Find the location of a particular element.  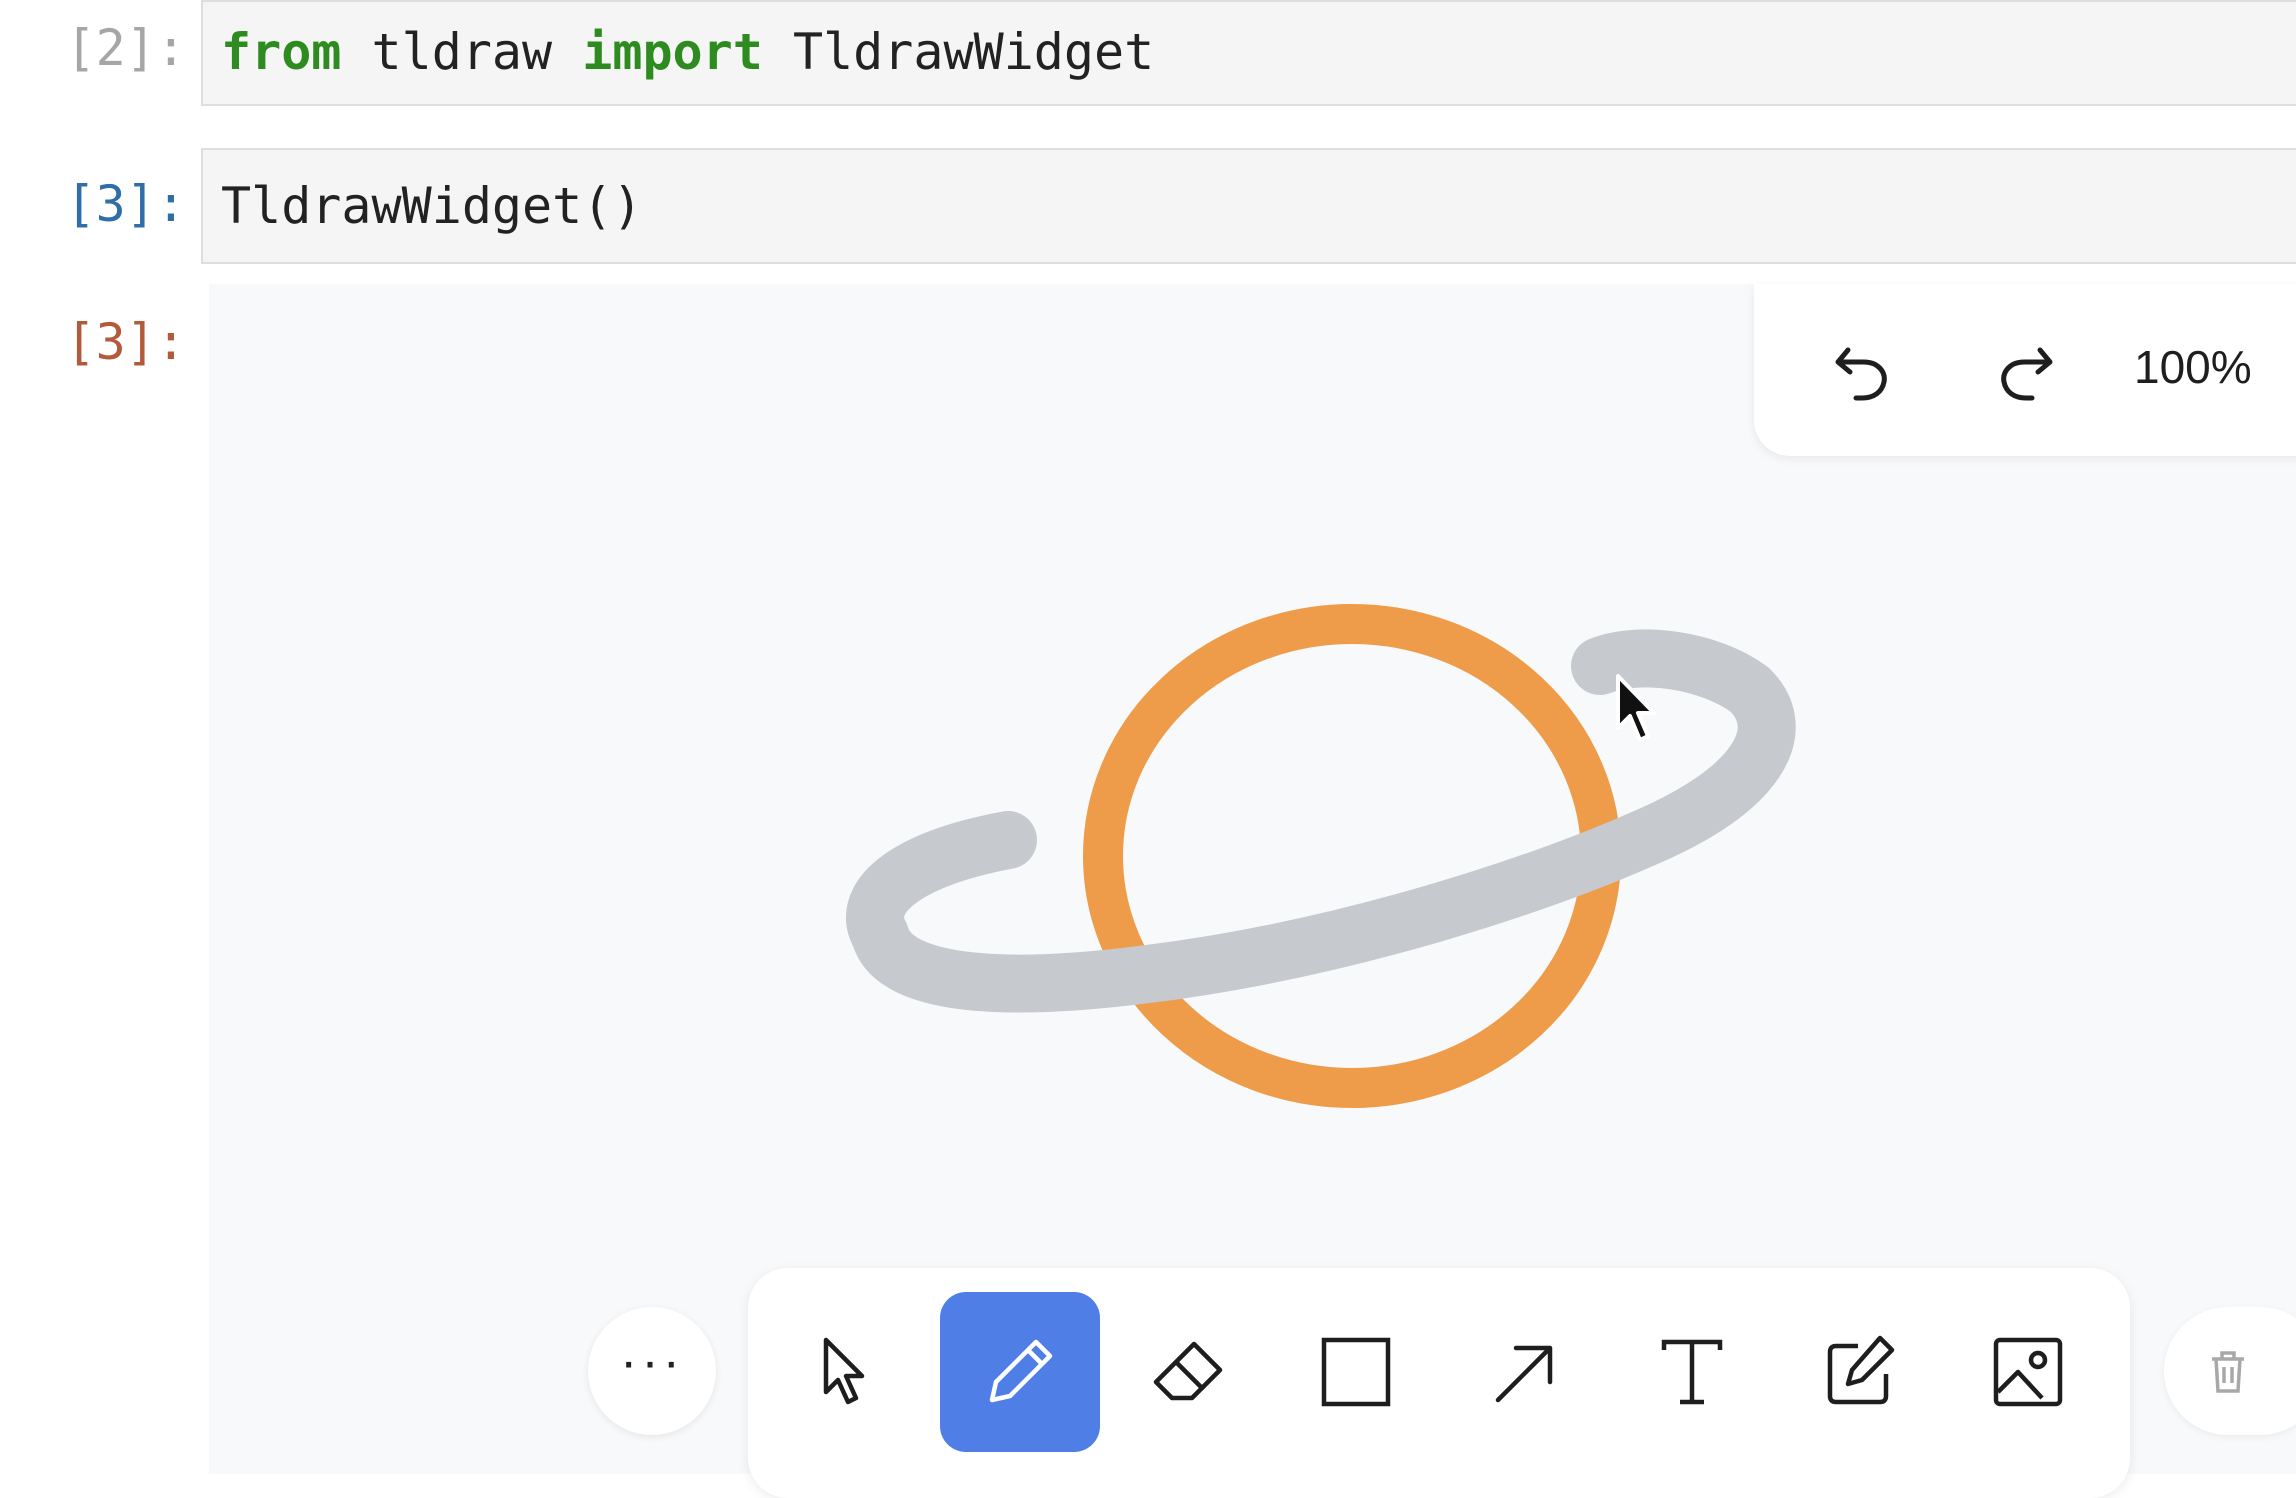

keyword-import: import is located at coordinates (672, 52).